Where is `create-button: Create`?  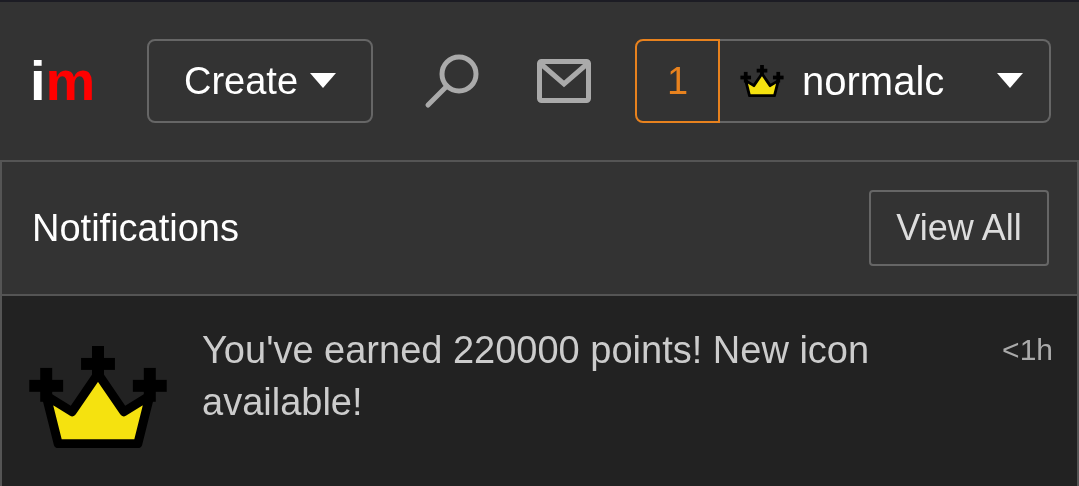 create-button: Create is located at coordinates (260, 81).